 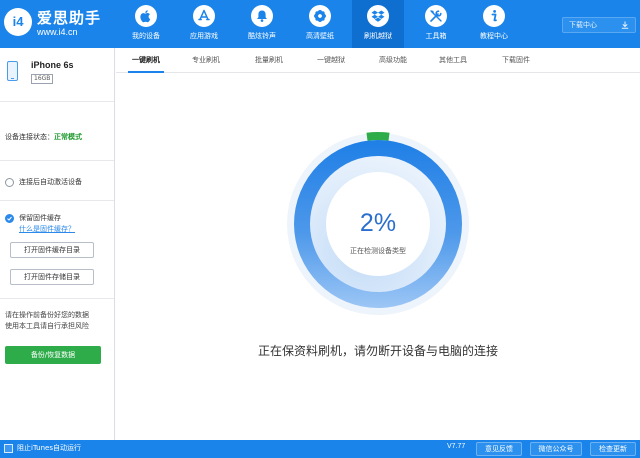 What do you see at coordinates (456, 446) in the screenshot?
I see `version-label: V7.77` at bounding box center [456, 446].